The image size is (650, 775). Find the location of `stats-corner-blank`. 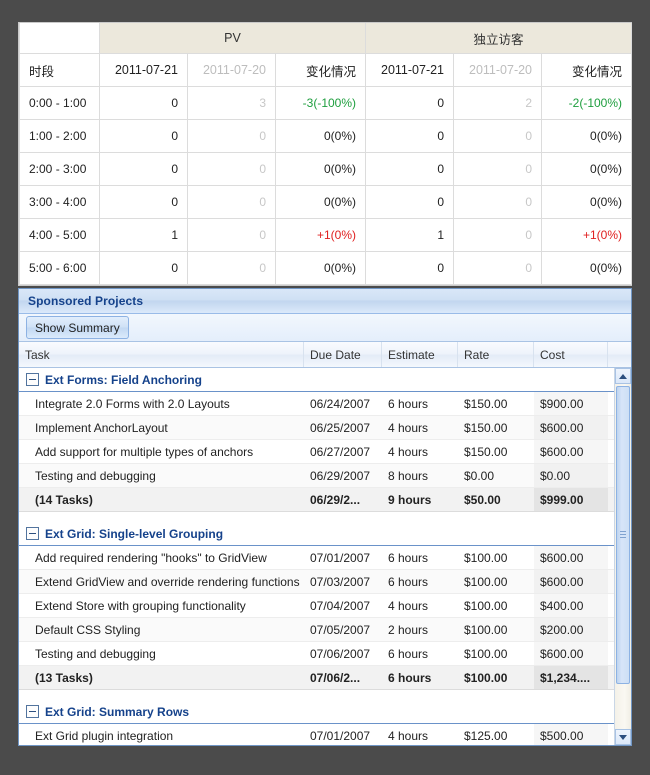

stats-corner-blank is located at coordinates (59, 38).